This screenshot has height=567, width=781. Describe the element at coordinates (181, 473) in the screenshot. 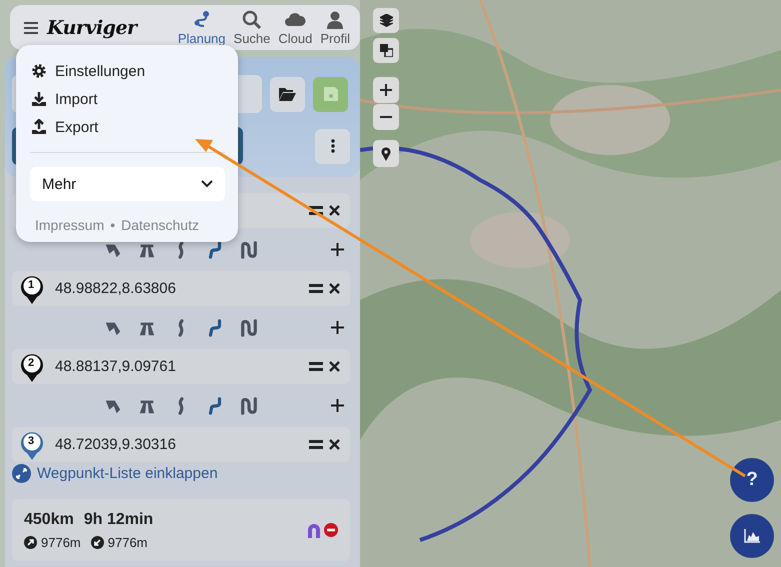

I see `collapse-waypoints-link: Wegpunkt-Liste einklappen` at that location.